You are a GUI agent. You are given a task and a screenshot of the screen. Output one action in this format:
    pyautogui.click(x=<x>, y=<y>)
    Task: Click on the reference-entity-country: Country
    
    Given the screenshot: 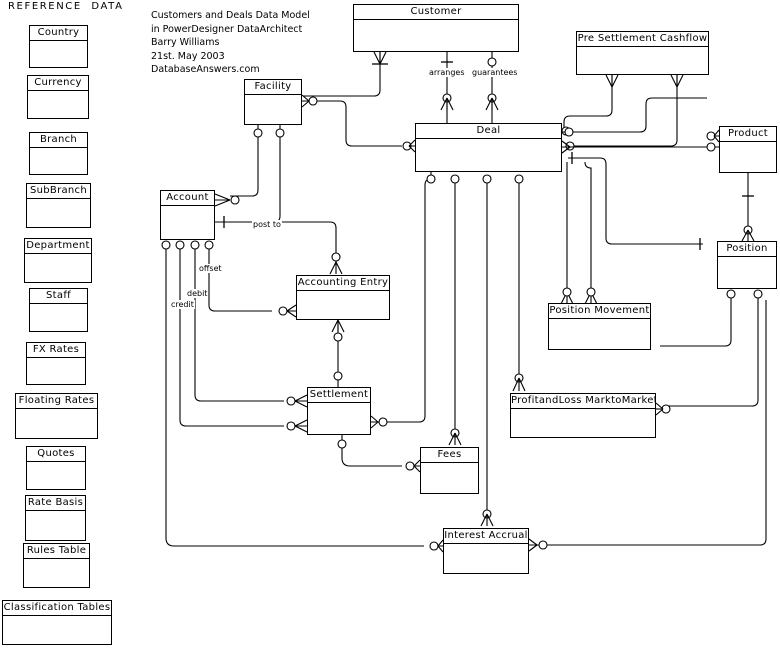 What is the action you would take?
    pyautogui.click(x=58, y=46)
    